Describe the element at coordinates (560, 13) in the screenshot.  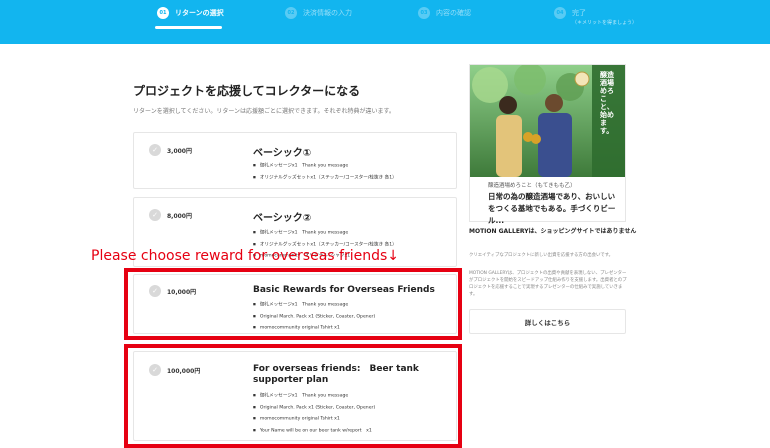
I see `step-number: 04` at that location.